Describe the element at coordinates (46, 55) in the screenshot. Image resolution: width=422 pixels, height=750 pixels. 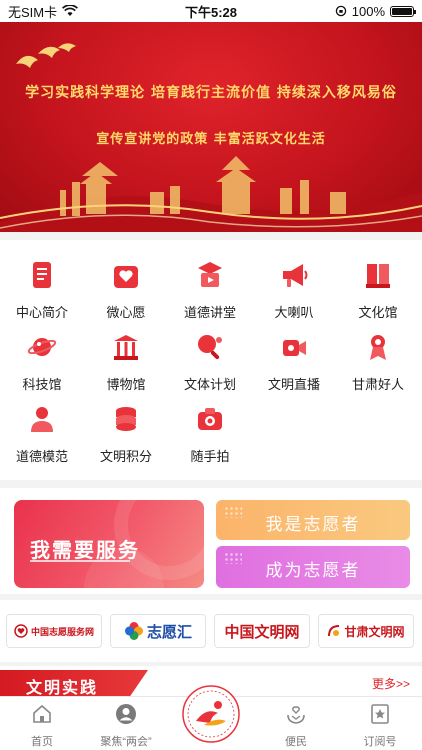
I see `doves-icon` at that location.